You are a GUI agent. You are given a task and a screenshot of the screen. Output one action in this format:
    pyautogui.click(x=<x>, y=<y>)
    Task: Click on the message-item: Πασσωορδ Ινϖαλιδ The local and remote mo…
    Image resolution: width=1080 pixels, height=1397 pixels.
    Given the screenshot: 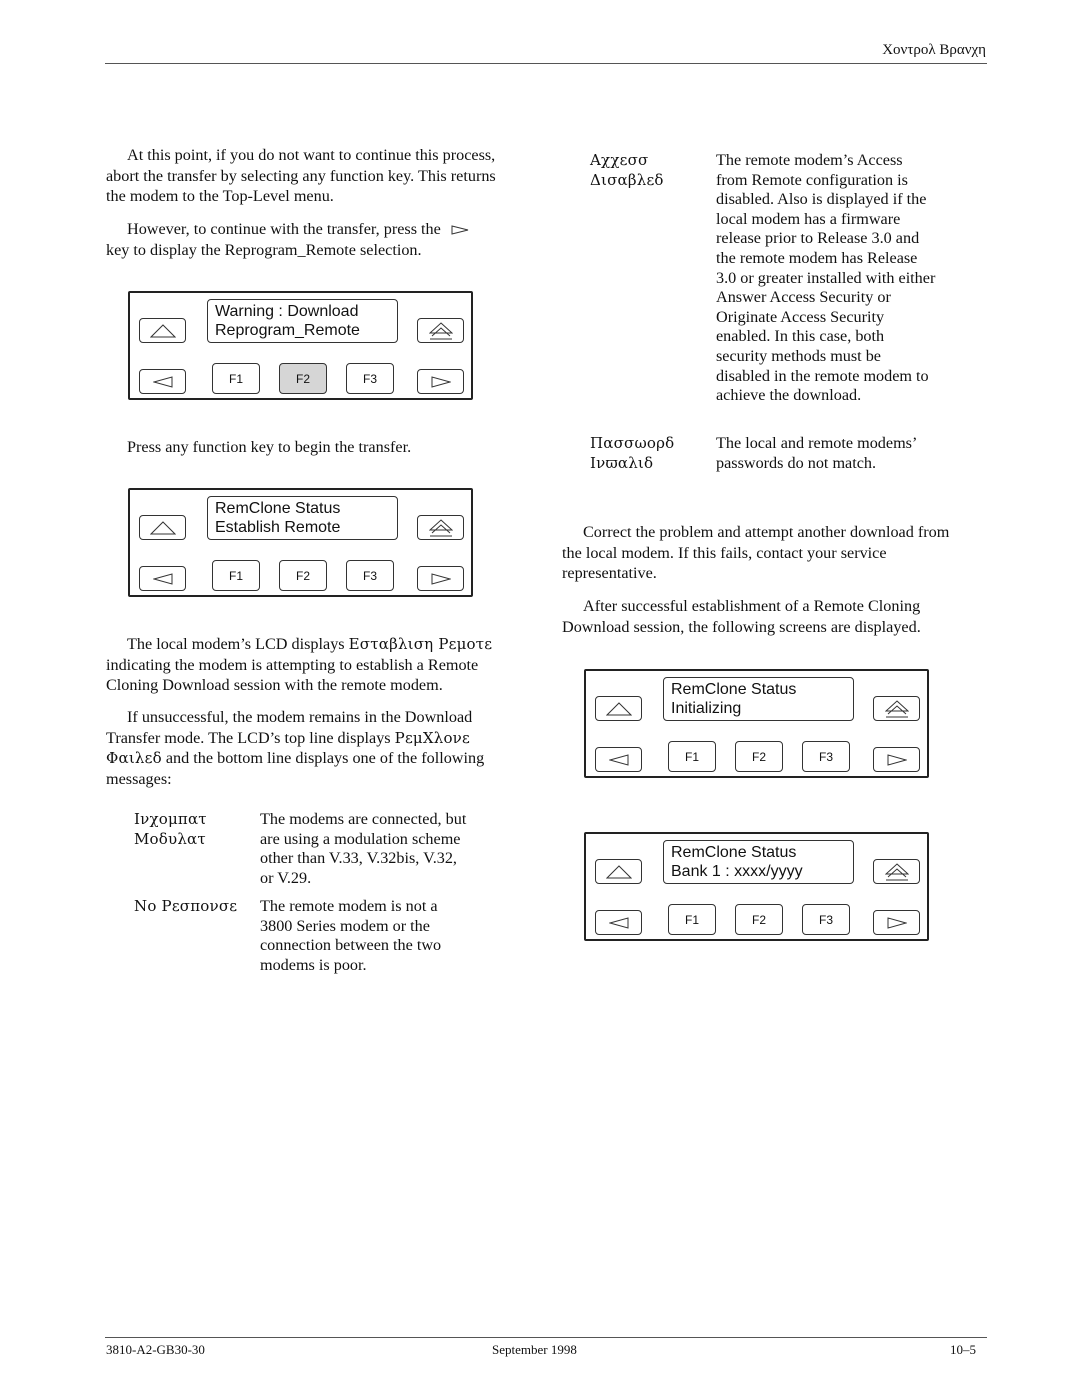 What is the action you would take?
    pyautogui.click(x=770, y=469)
    